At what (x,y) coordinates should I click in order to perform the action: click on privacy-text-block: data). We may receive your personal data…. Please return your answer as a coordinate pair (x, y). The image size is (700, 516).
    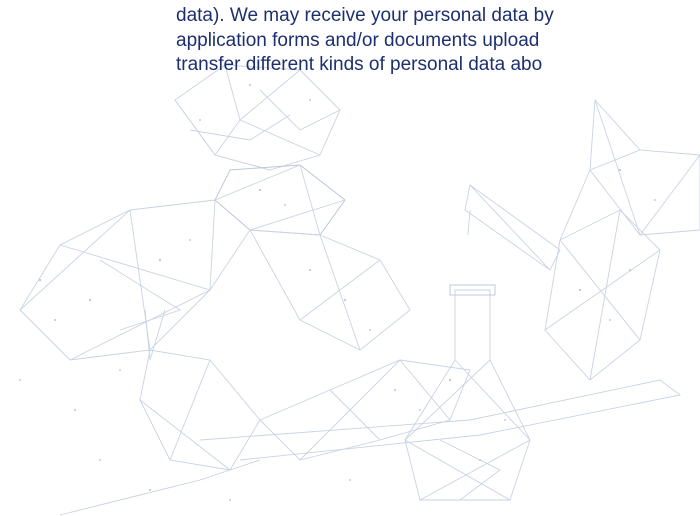
    Looking at the image, I should click on (438, 41).